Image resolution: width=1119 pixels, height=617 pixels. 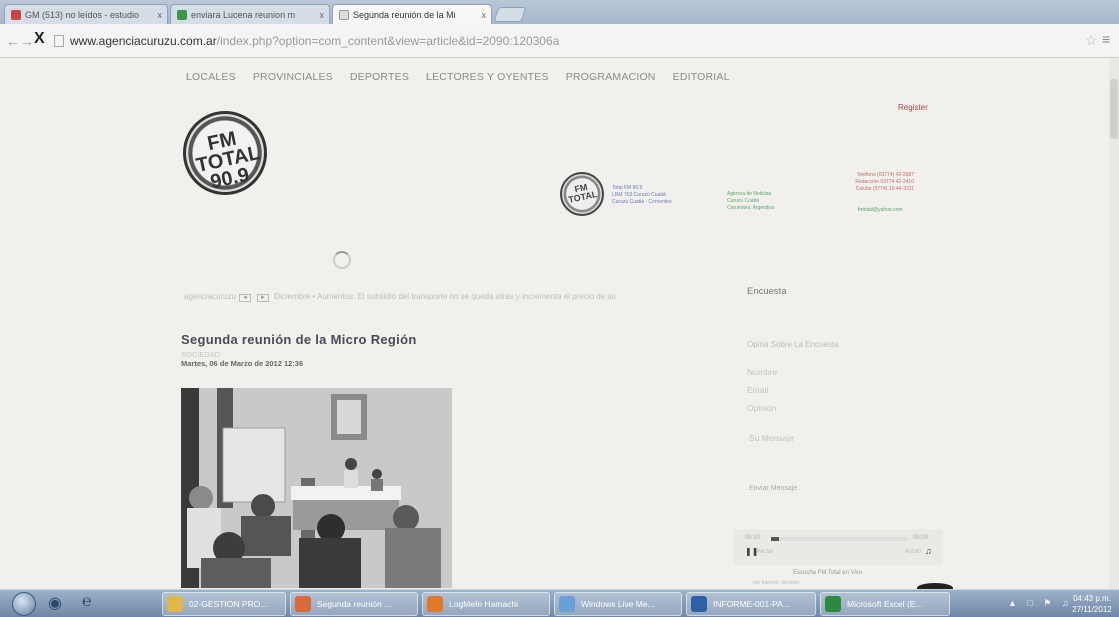 What do you see at coordinates (293, 77) in the screenshot?
I see `nav-item-provinciales: PROVINCIALES` at bounding box center [293, 77].